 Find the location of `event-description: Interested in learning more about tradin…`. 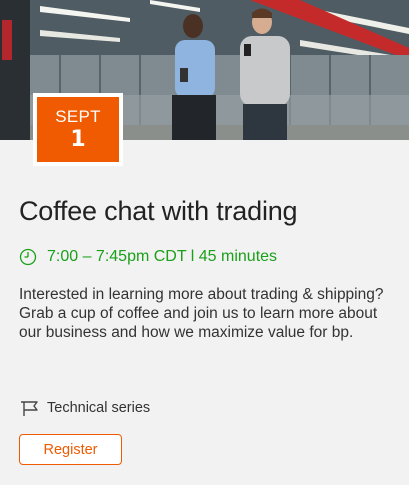

event-description: Interested in learning more about tradin… is located at coordinates (201, 313).